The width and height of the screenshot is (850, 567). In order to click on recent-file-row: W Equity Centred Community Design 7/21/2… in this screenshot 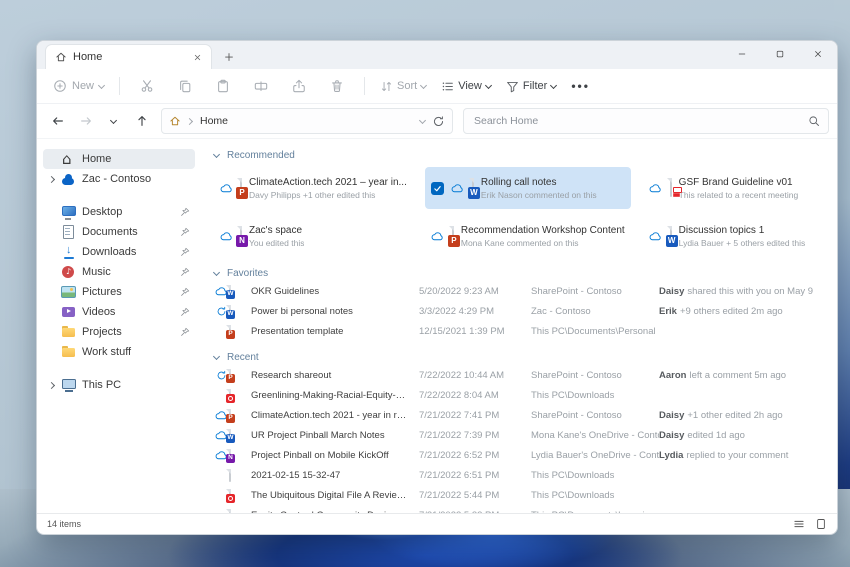, I will do `click(520, 509)`.